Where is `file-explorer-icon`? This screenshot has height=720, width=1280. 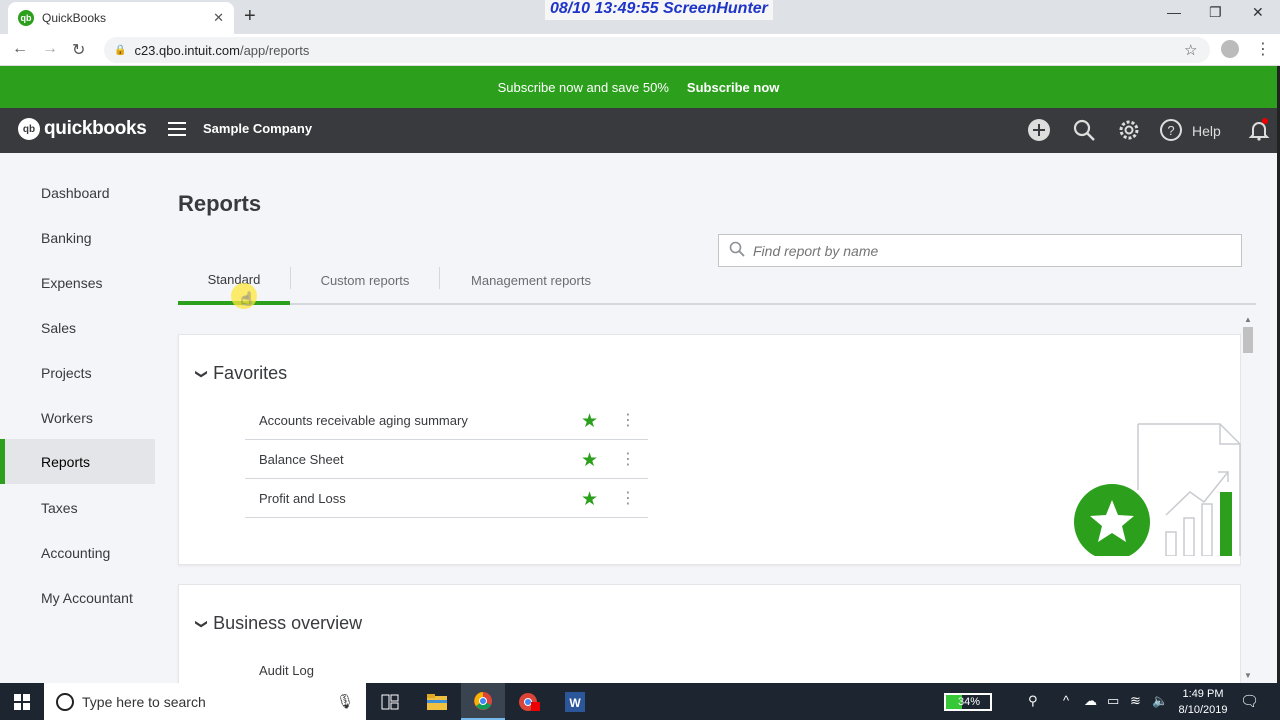
file-explorer-icon is located at coordinates (437, 701).